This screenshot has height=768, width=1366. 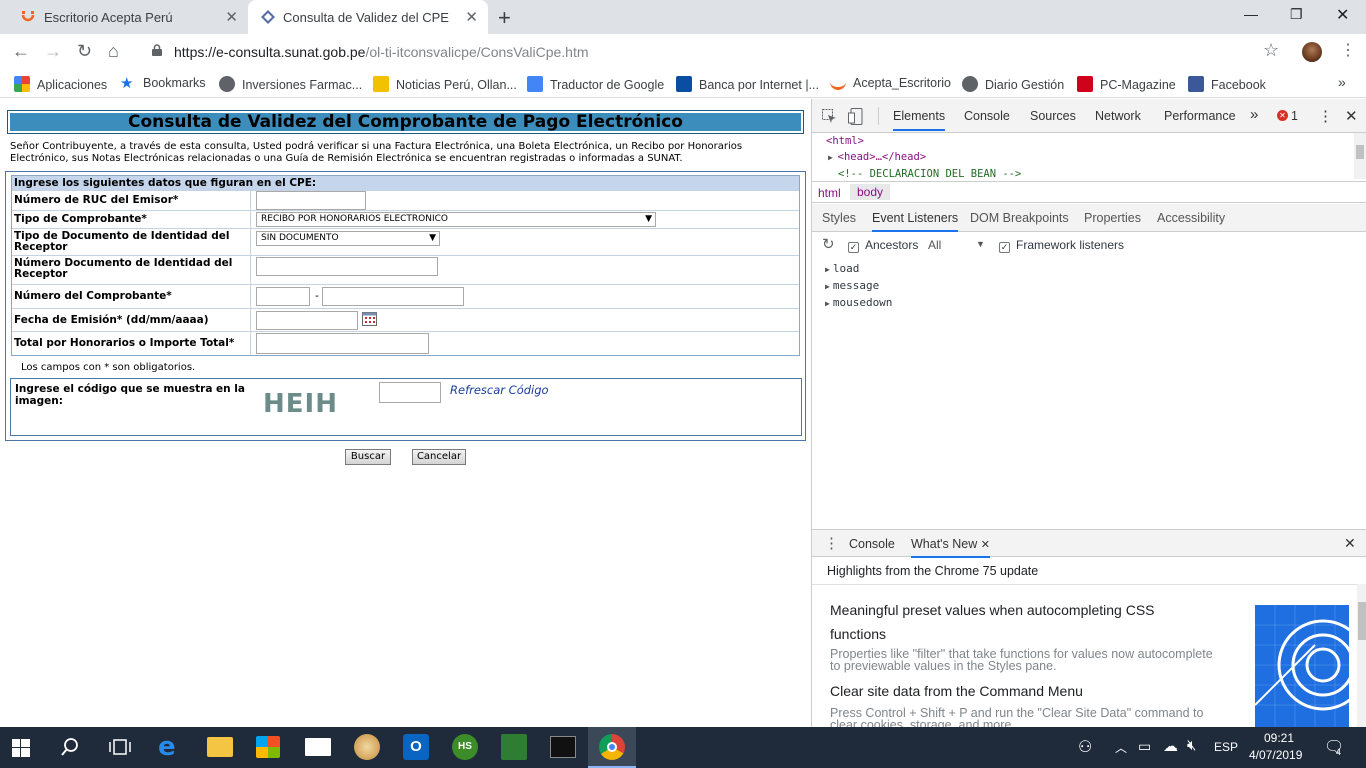 What do you see at coordinates (1360, 156) in the screenshot?
I see `dom-scrollbar` at bounding box center [1360, 156].